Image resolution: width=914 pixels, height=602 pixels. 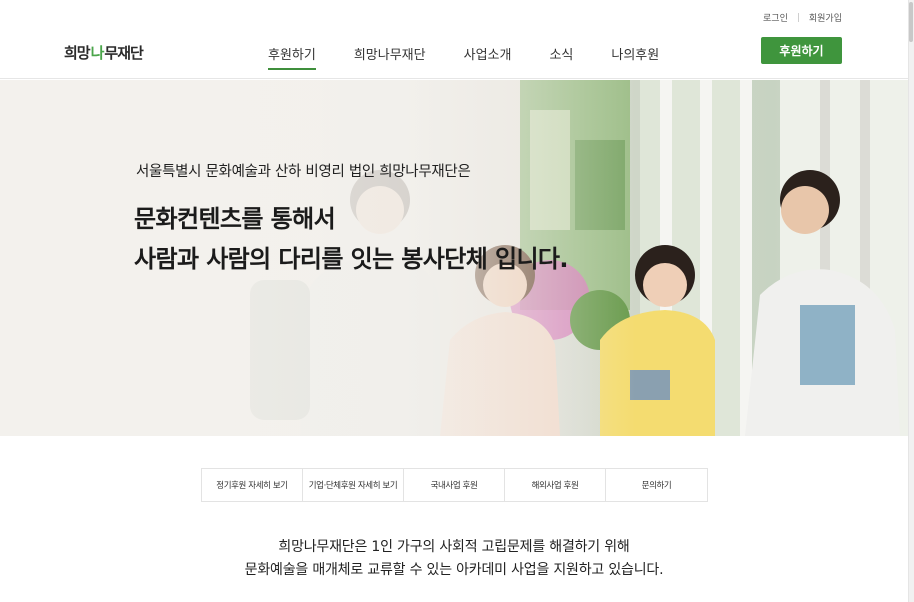 I want to click on logo-text-3: 무재단, so click(x=123, y=53).